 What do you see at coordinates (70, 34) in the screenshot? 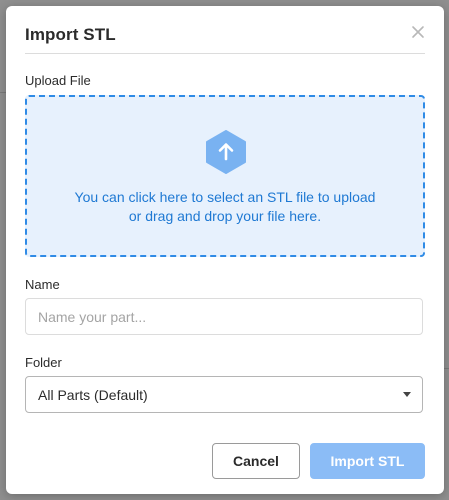
I see `dialog-title: Import STL` at bounding box center [70, 34].